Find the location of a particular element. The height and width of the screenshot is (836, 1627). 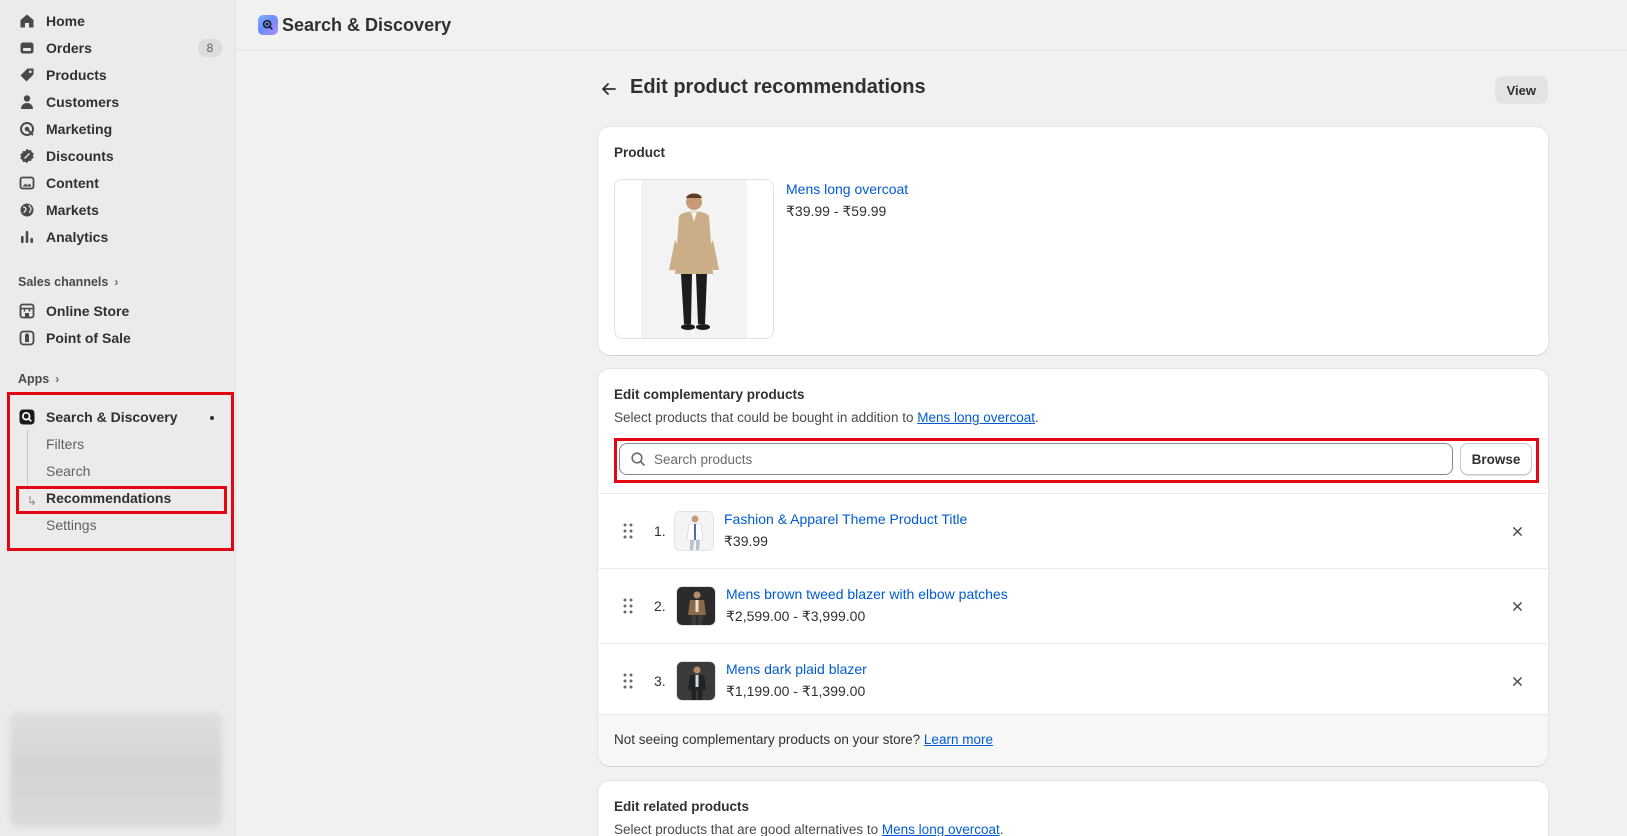

pos-icon is located at coordinates (27, 338).